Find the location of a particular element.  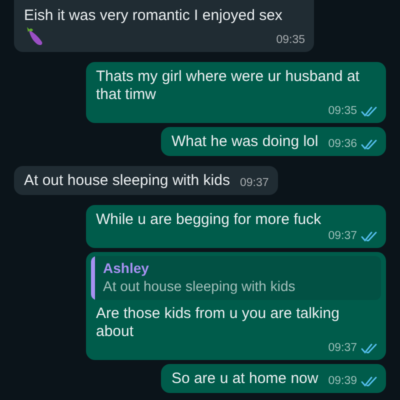

message-time: 09:39 is located at coordinates (342, 381).